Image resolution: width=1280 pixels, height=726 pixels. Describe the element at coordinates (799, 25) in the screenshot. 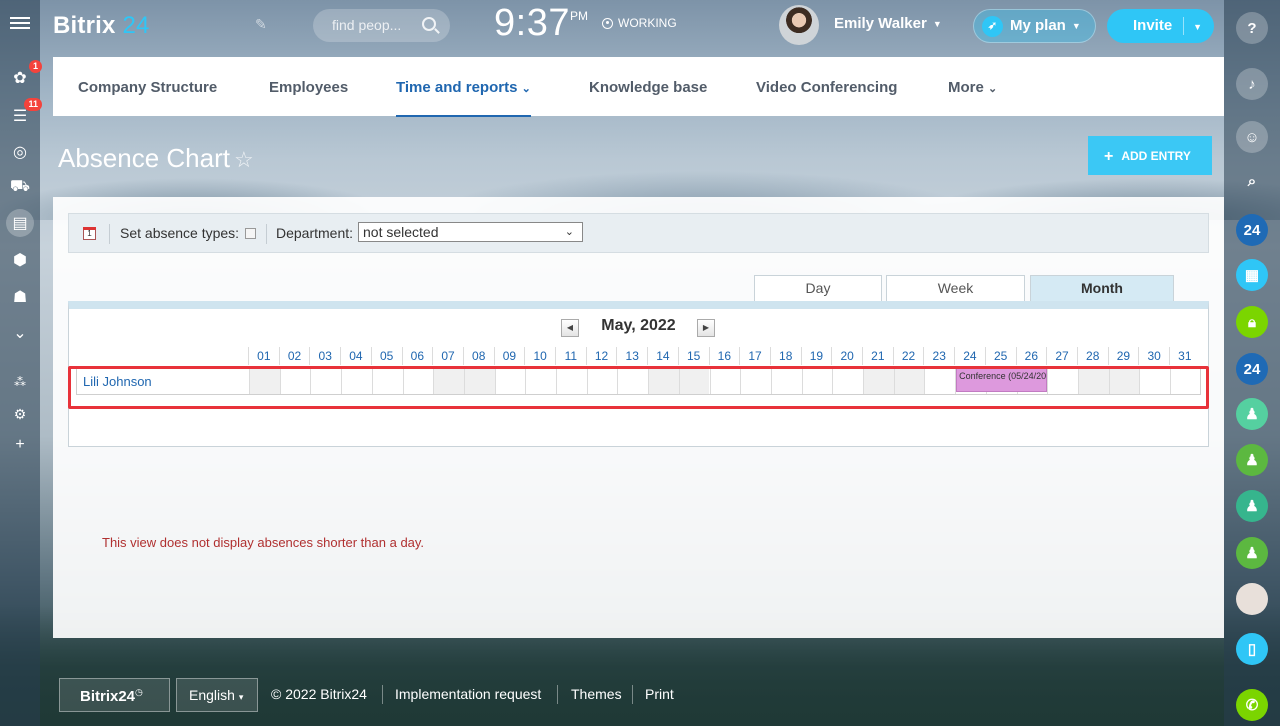

I see `avatar` at that location.